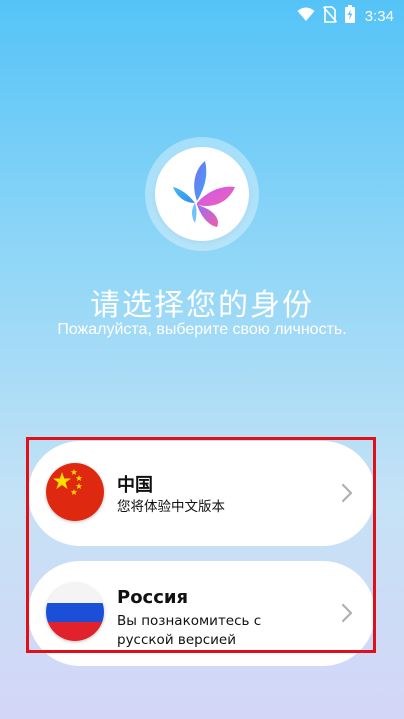 The image size is (404, 719). What do you see at coordinates (202, 305) in the screenshot?
I see `page-title: 请选择您的身份` at bounding box center [202, 305].